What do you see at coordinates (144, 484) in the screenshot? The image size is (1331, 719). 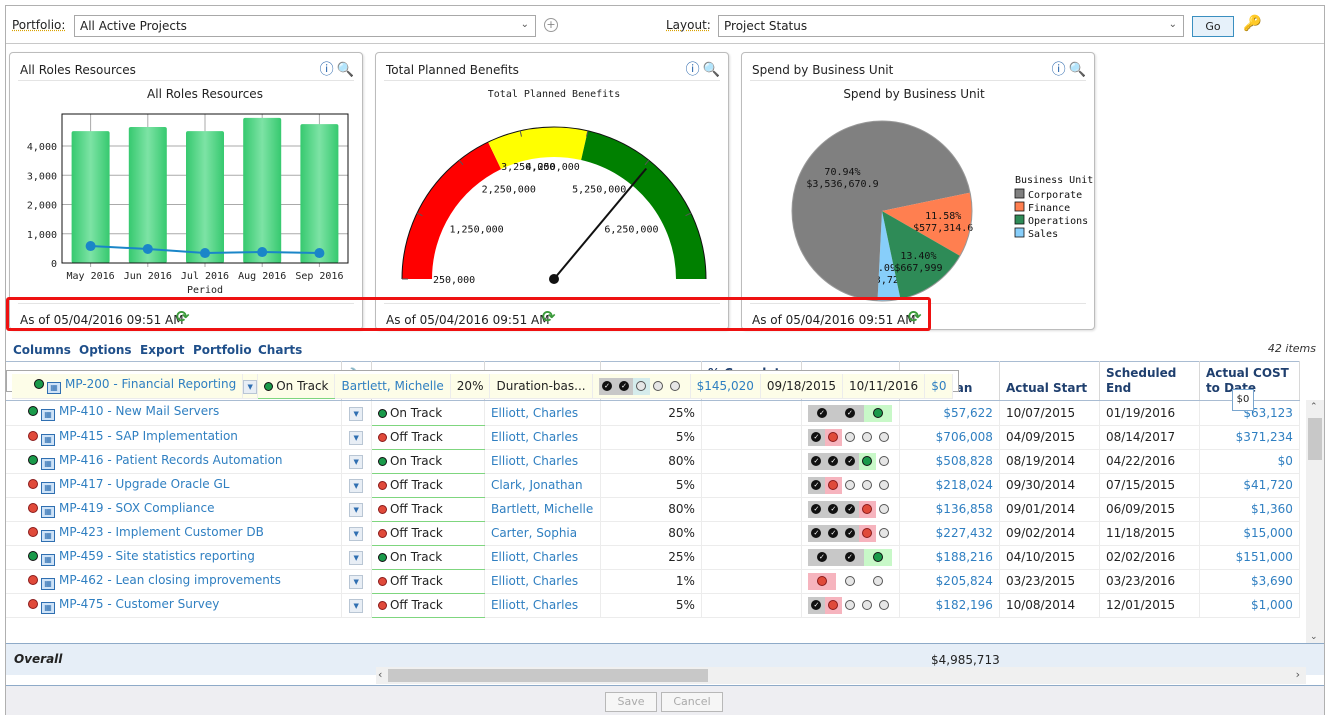 I see `project-link: MP-417 - Upgrade Oracle GL` at bounding box center [144, 484].